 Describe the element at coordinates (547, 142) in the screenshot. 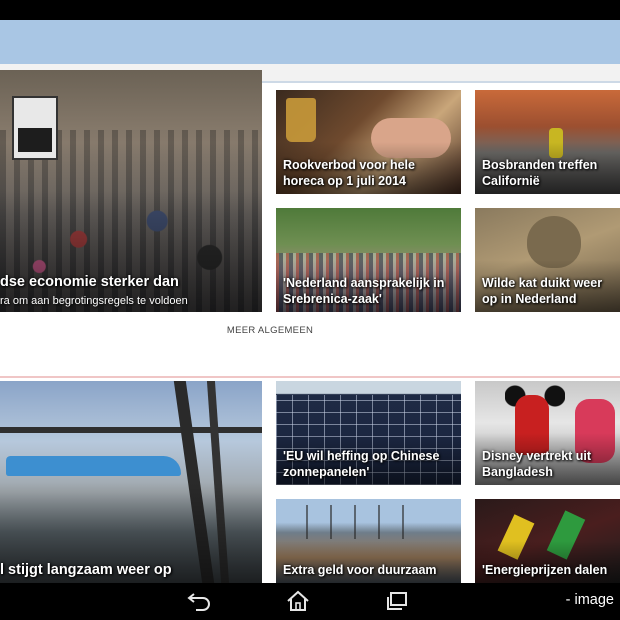

I see `article-tile: Bosbranden treffen Californië` at that location.